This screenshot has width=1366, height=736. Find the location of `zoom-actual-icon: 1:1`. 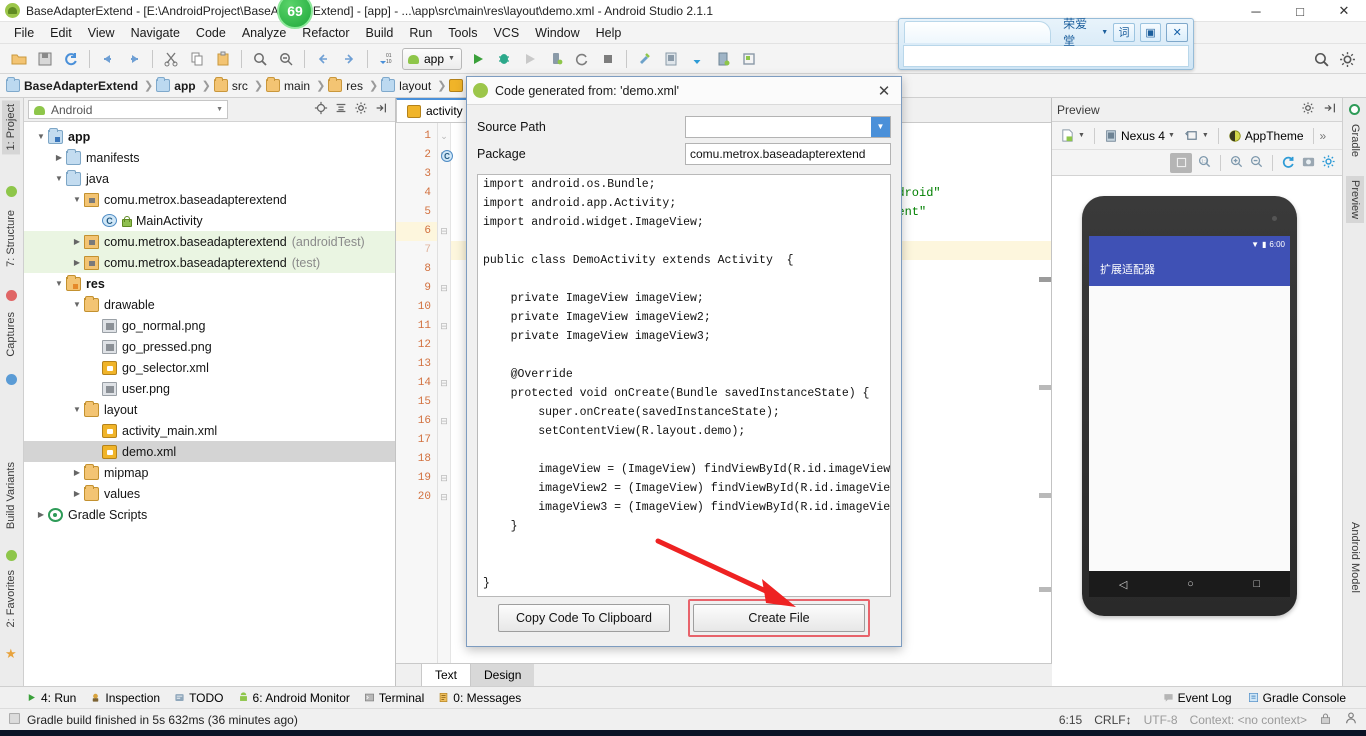

zoom-actual-icon: 1:1 is located at coordinates (1204, 163).